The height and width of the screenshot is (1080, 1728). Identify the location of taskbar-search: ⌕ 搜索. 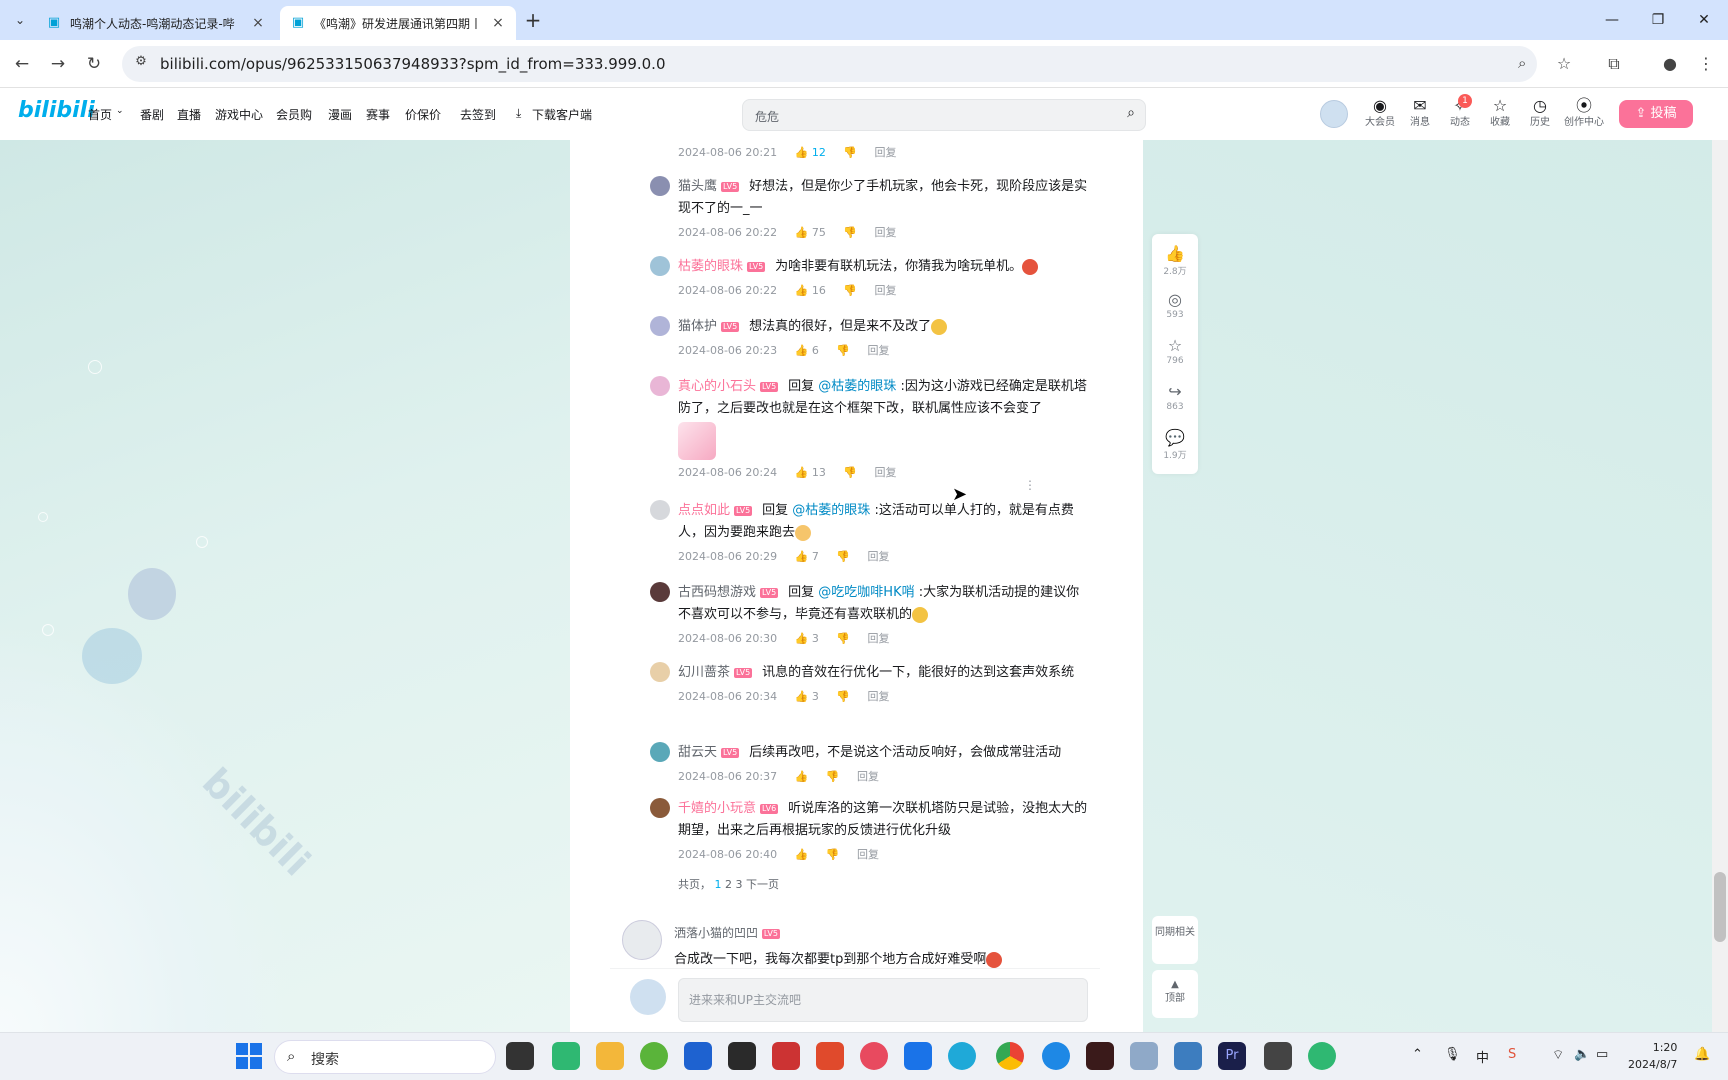
(385, 1057).